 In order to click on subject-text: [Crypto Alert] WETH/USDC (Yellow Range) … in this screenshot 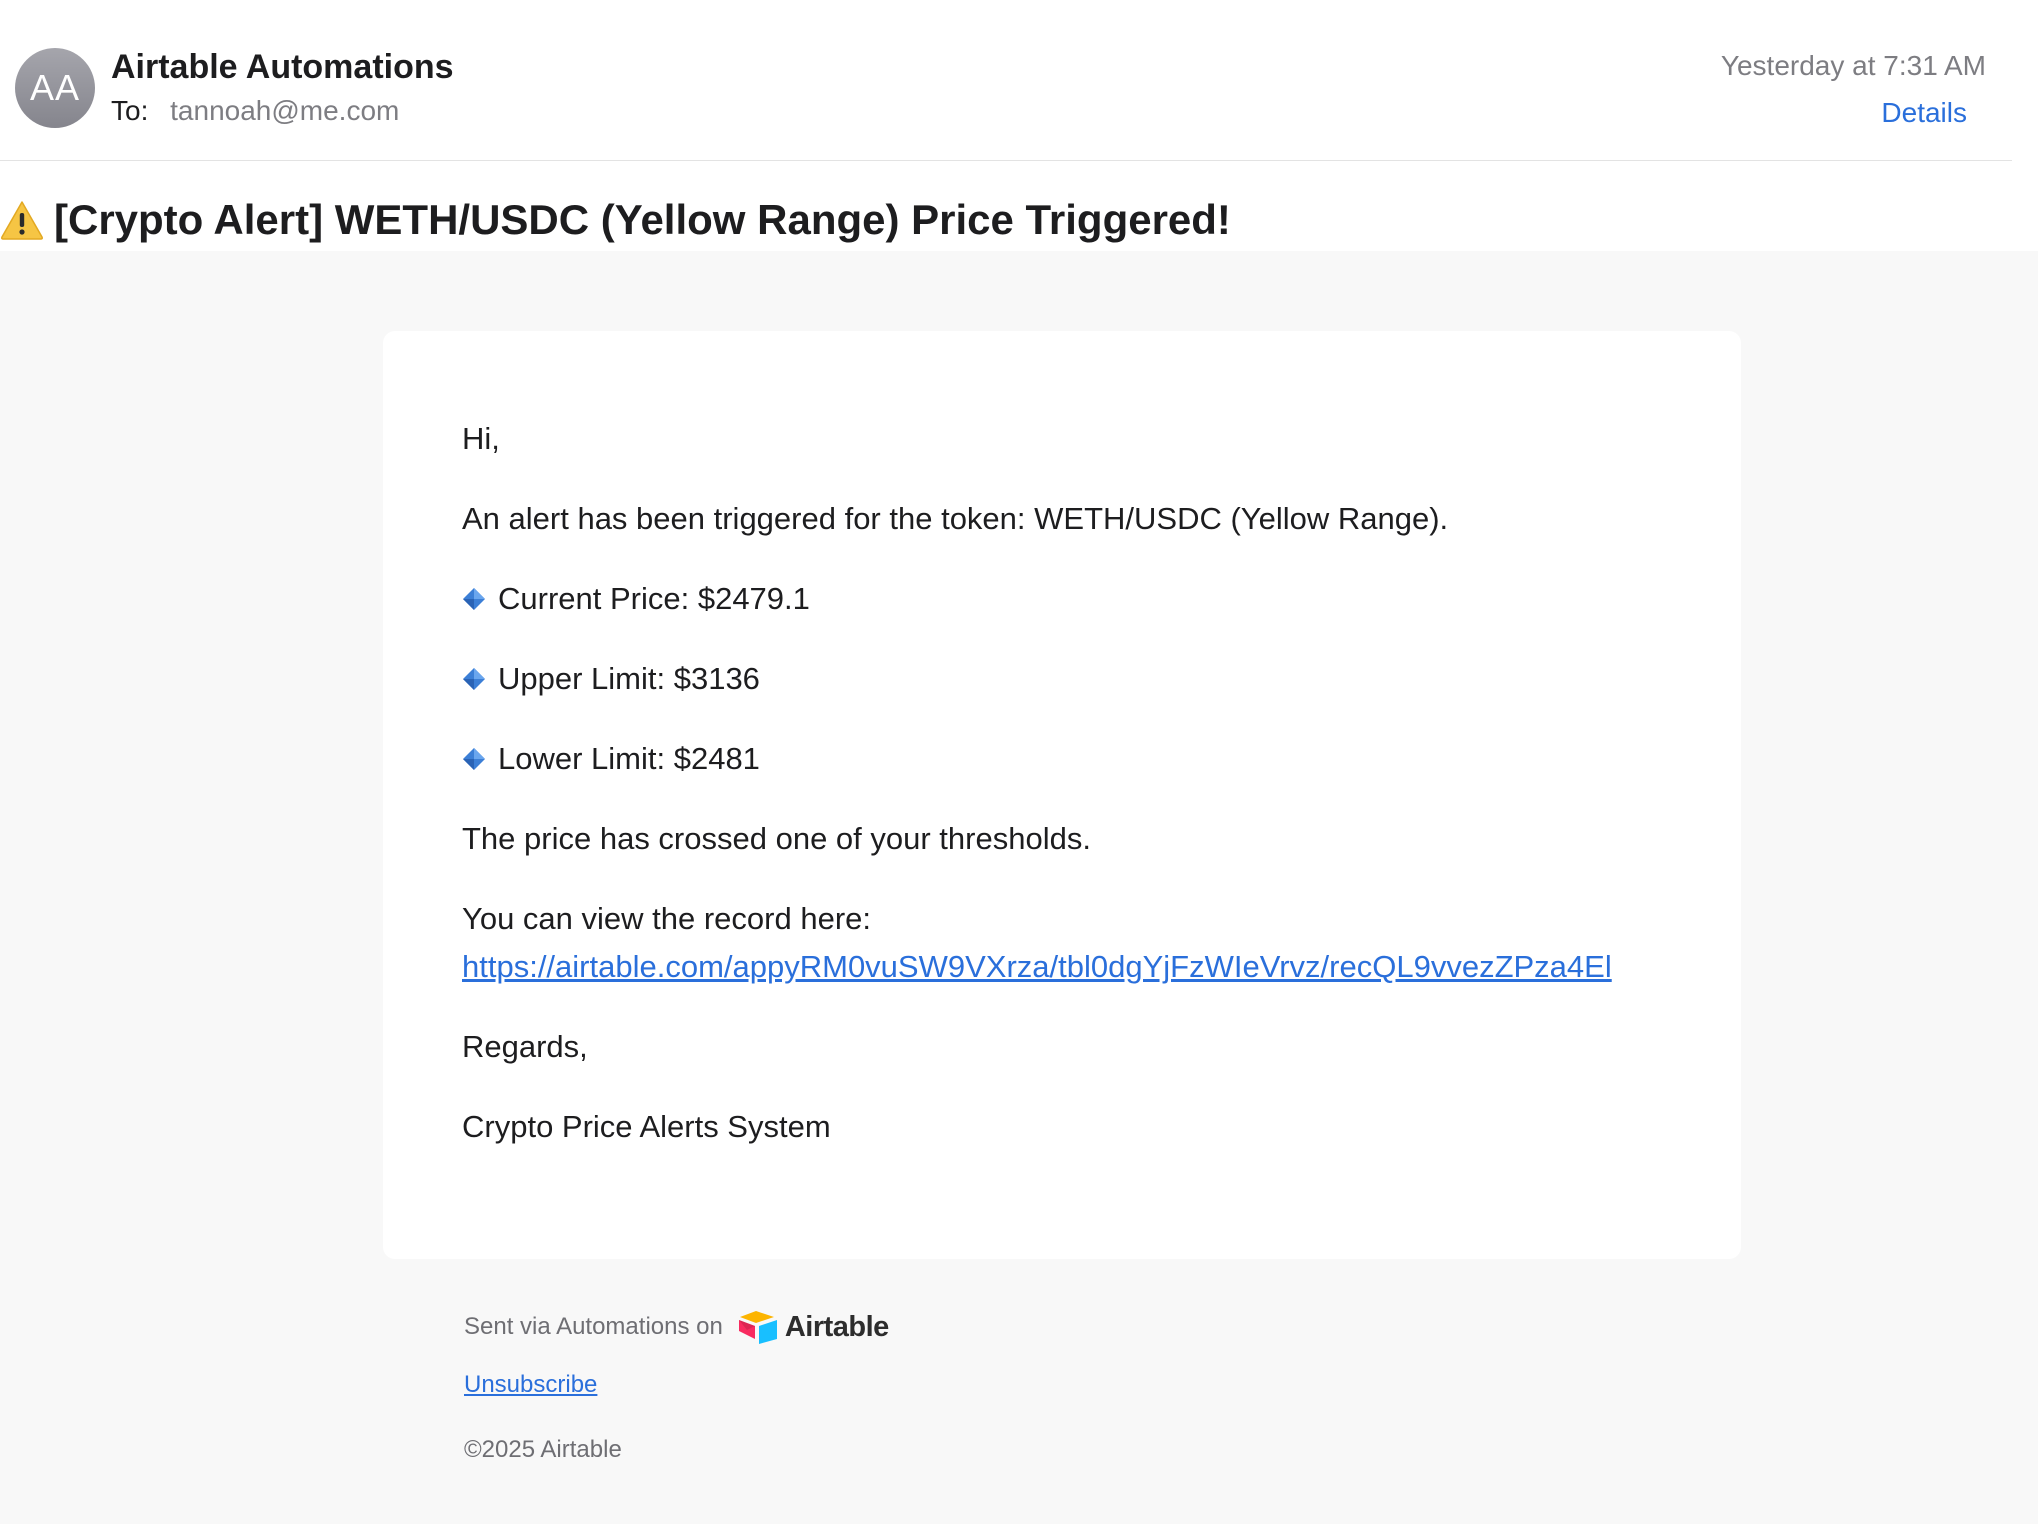, I will do `click(642, 219)`.